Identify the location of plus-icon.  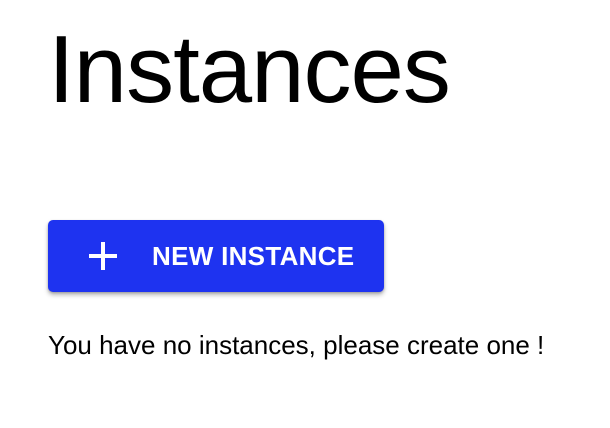
(103, 256).